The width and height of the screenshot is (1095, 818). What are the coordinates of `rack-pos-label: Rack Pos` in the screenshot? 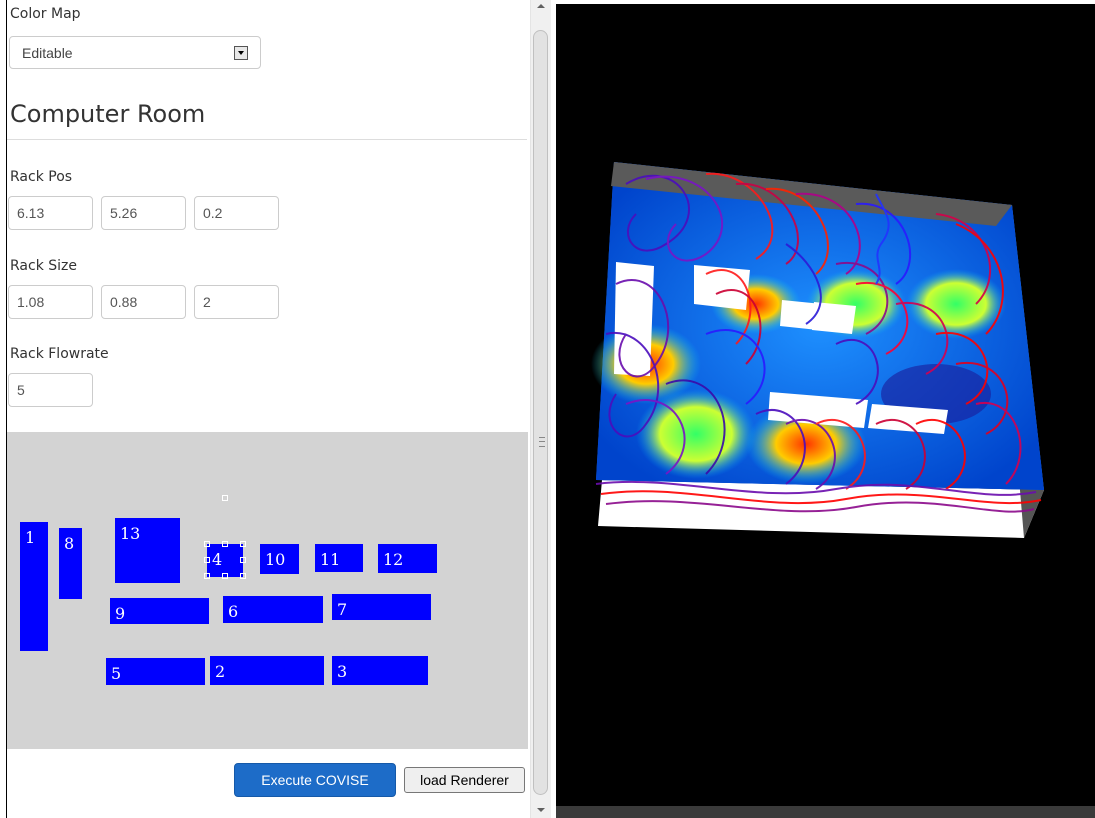 It's located at (41, 177).